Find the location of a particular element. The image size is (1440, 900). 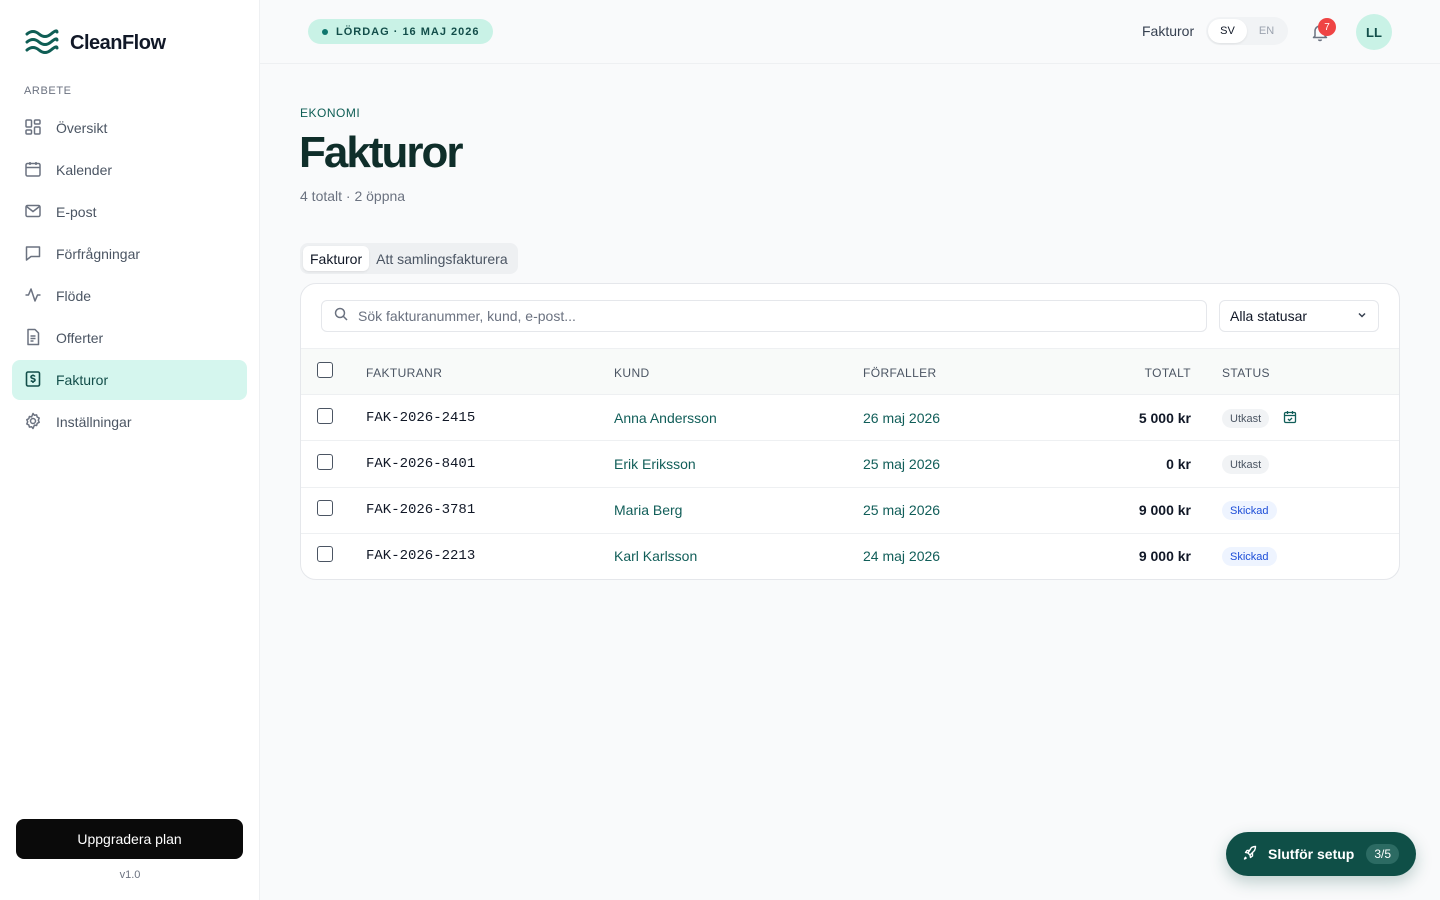

sidebar-item-label: Flöde is located at coordinates (74, 296).